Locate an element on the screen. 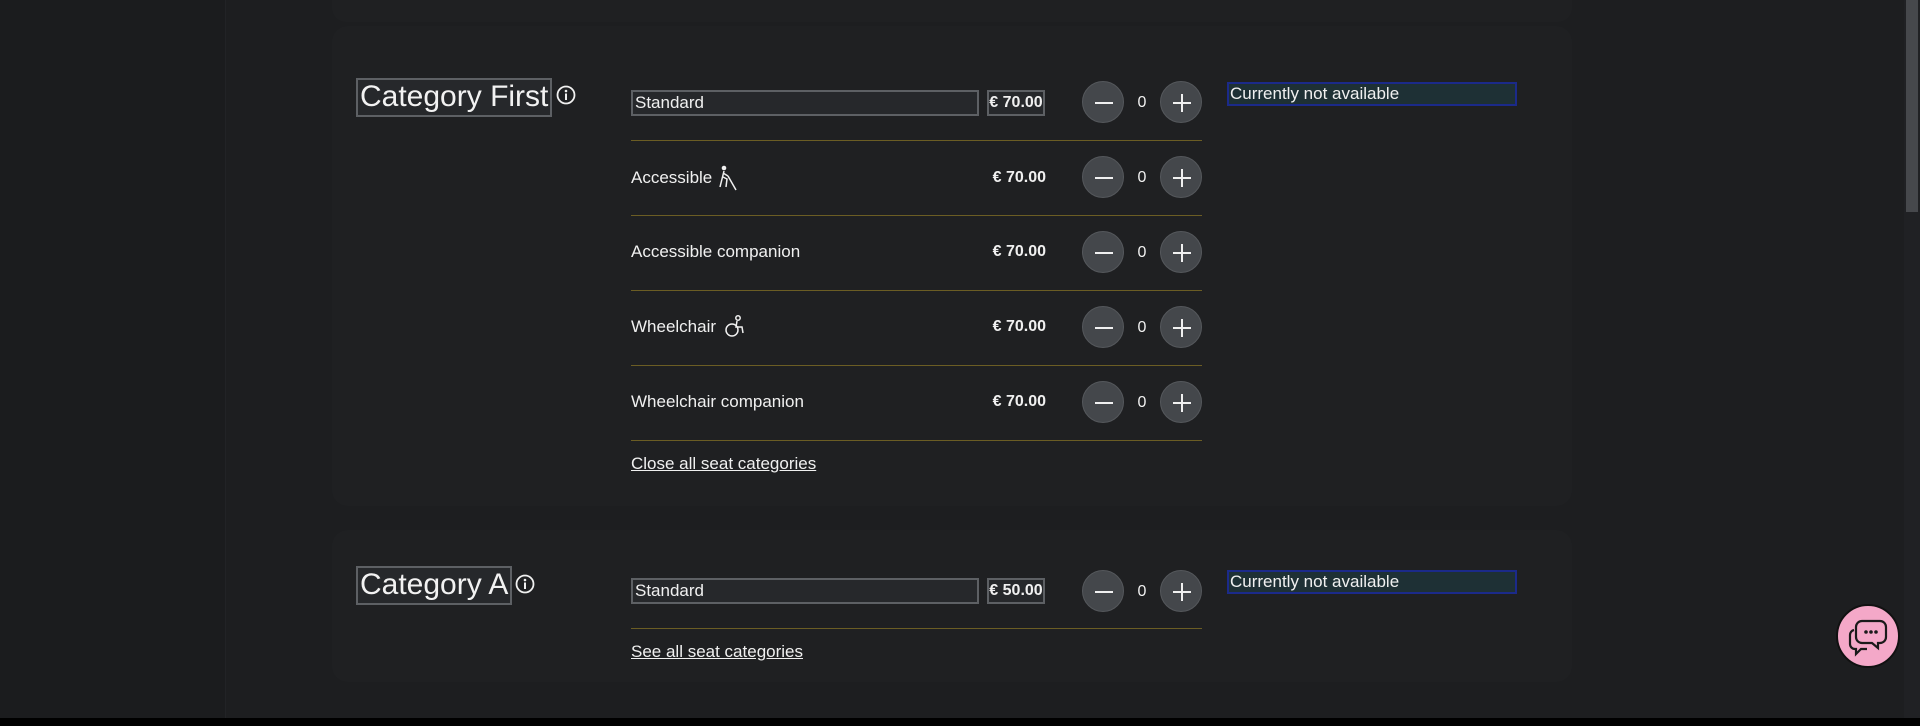 This screenshot has height=726, width=1920. scrollbar-thumb is located at coordinates (1912, 106).